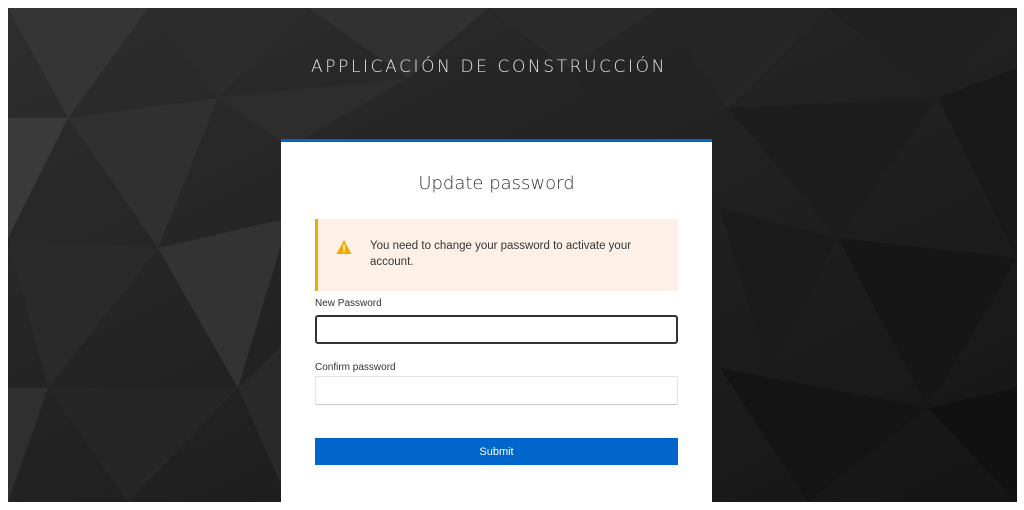 Image resolution: width=1024 pixels, height=510 pixels. Describe the element at coordinates (496, 329) in the screenshot. I see `new-password-input` at that location.